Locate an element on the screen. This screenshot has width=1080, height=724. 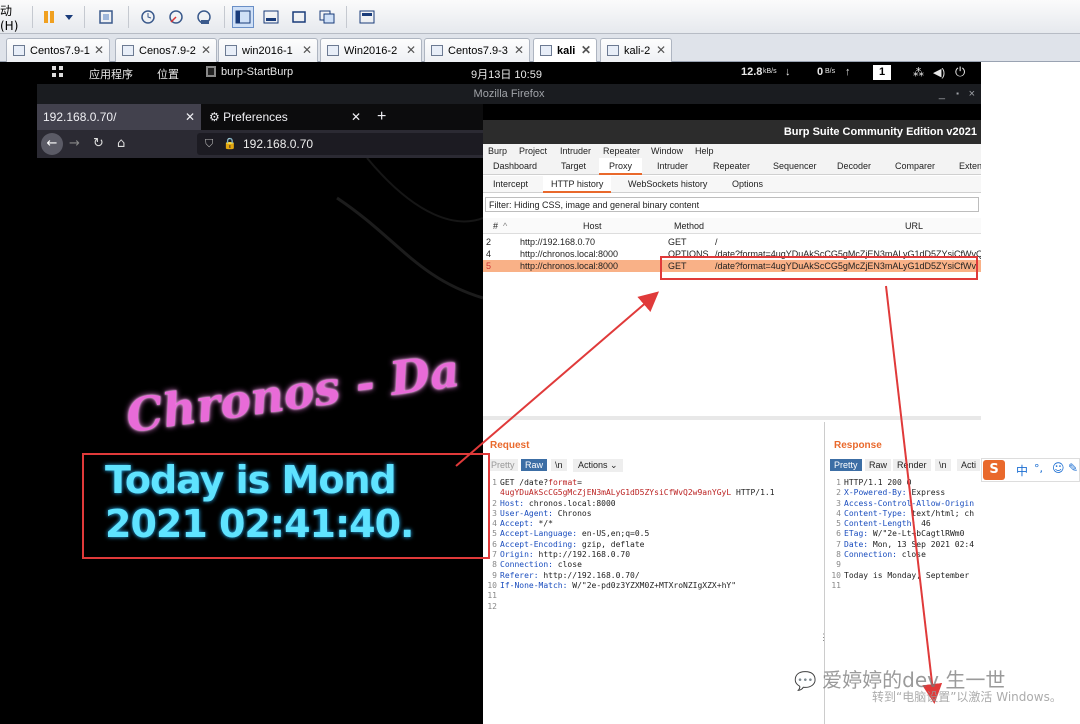
wechat-icon: 💬 is located at coordinates (808, 681).